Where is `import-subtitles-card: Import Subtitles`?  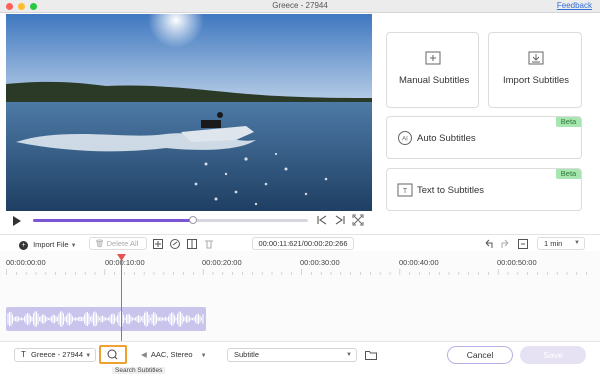 import-subtitles-card: Import Subtitles is located at coordinates (535, 70).